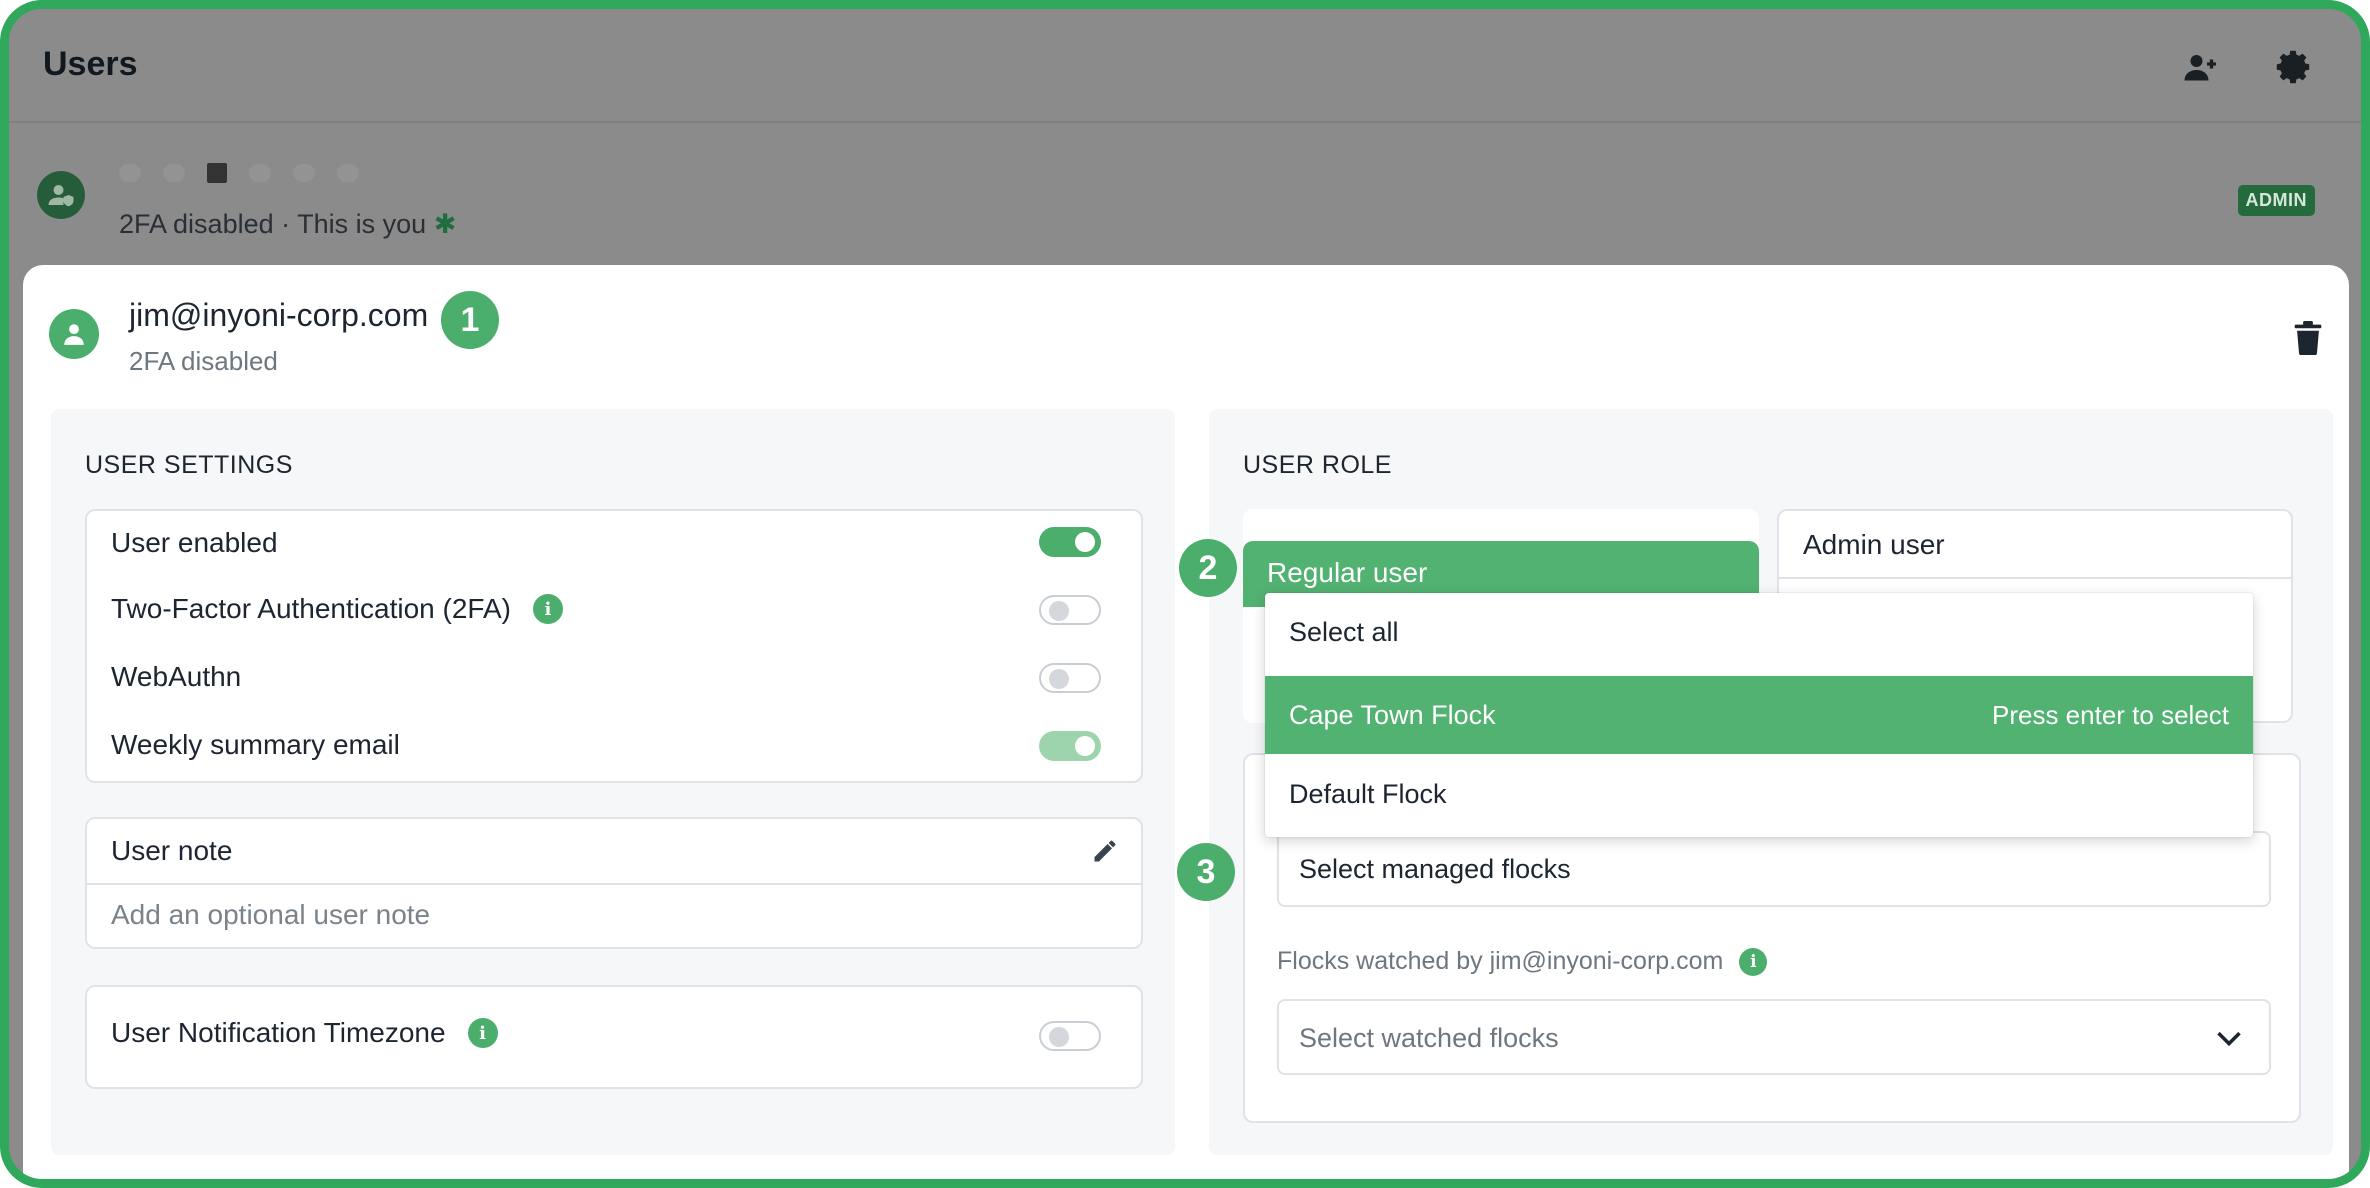 Image resolution: width=2370 pixels, height=1188 pixels. What do you see at coordinates (90, 64) in the screenshot?
I see `page-title: Users` at bounding box center [90, 64].